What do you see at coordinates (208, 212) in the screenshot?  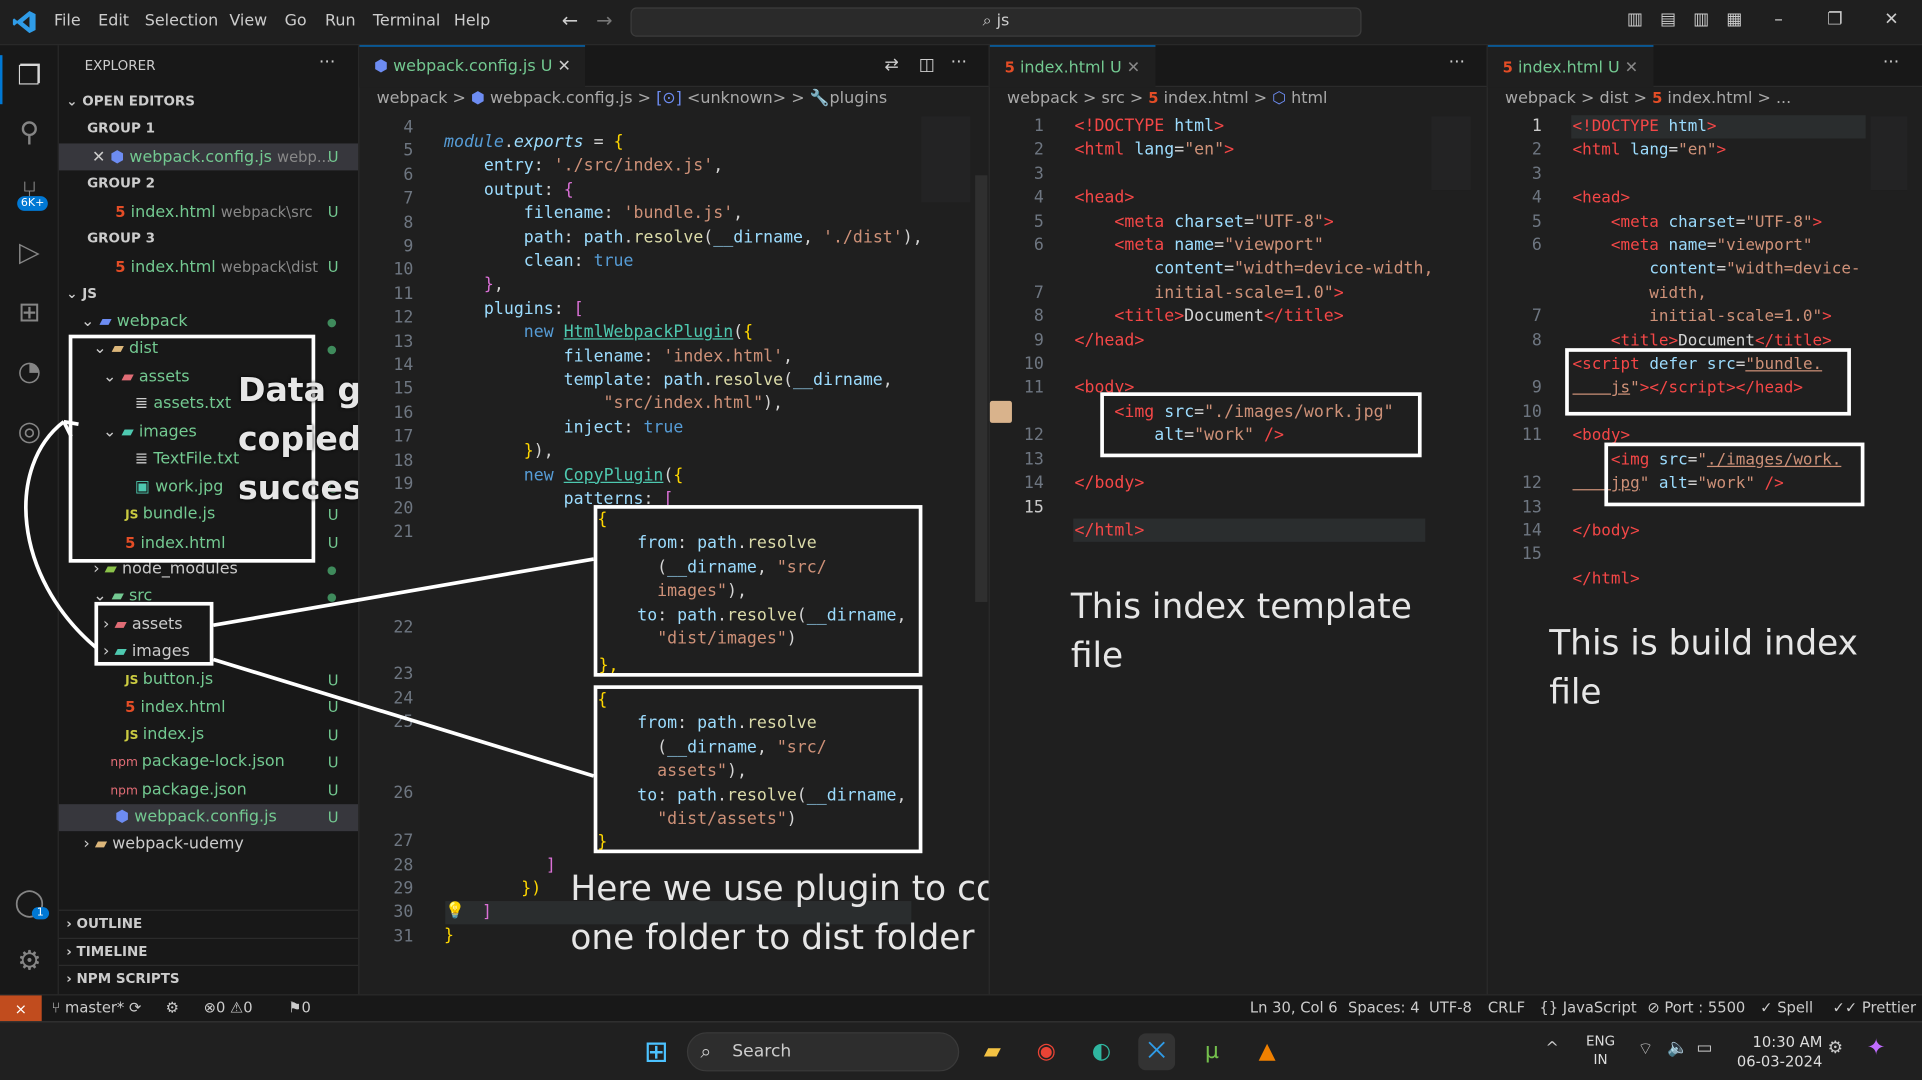 I see `open-editor-src-index: 5 index.html webpack\src U` at bounding box center [208, 212].